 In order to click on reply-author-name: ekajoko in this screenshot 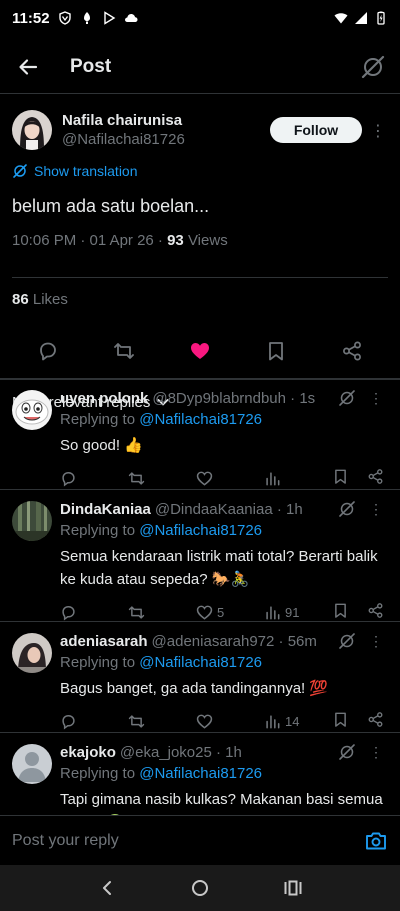, I will do `click(88, 752)`.